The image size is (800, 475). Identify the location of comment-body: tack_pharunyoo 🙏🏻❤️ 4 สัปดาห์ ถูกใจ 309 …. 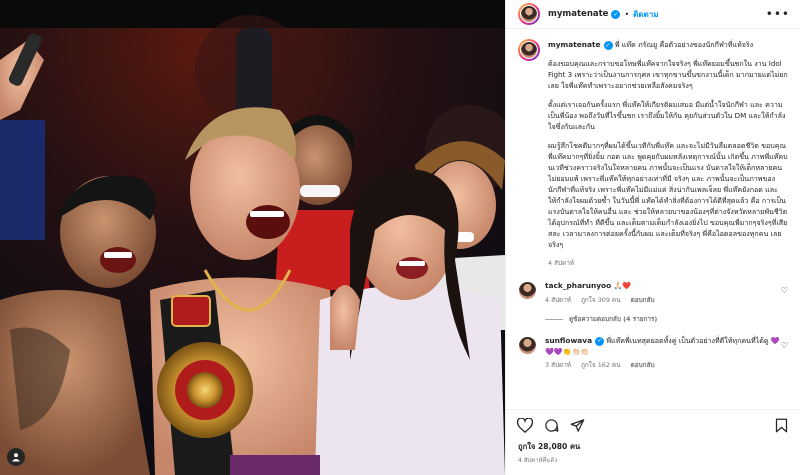
(662, 293).